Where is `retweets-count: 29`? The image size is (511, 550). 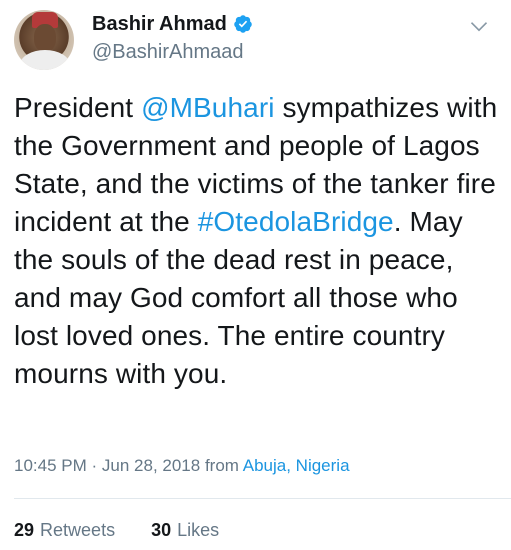
retweets-count: 29 is located at coordinates (24, 530).